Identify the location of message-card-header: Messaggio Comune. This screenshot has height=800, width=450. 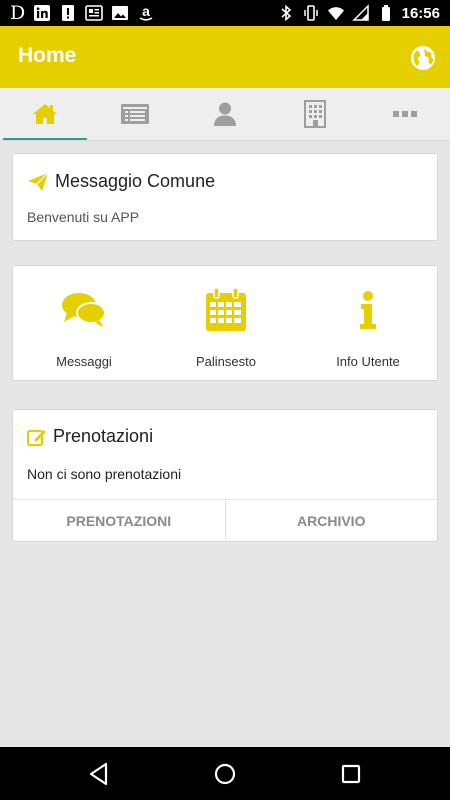
(121, 181).